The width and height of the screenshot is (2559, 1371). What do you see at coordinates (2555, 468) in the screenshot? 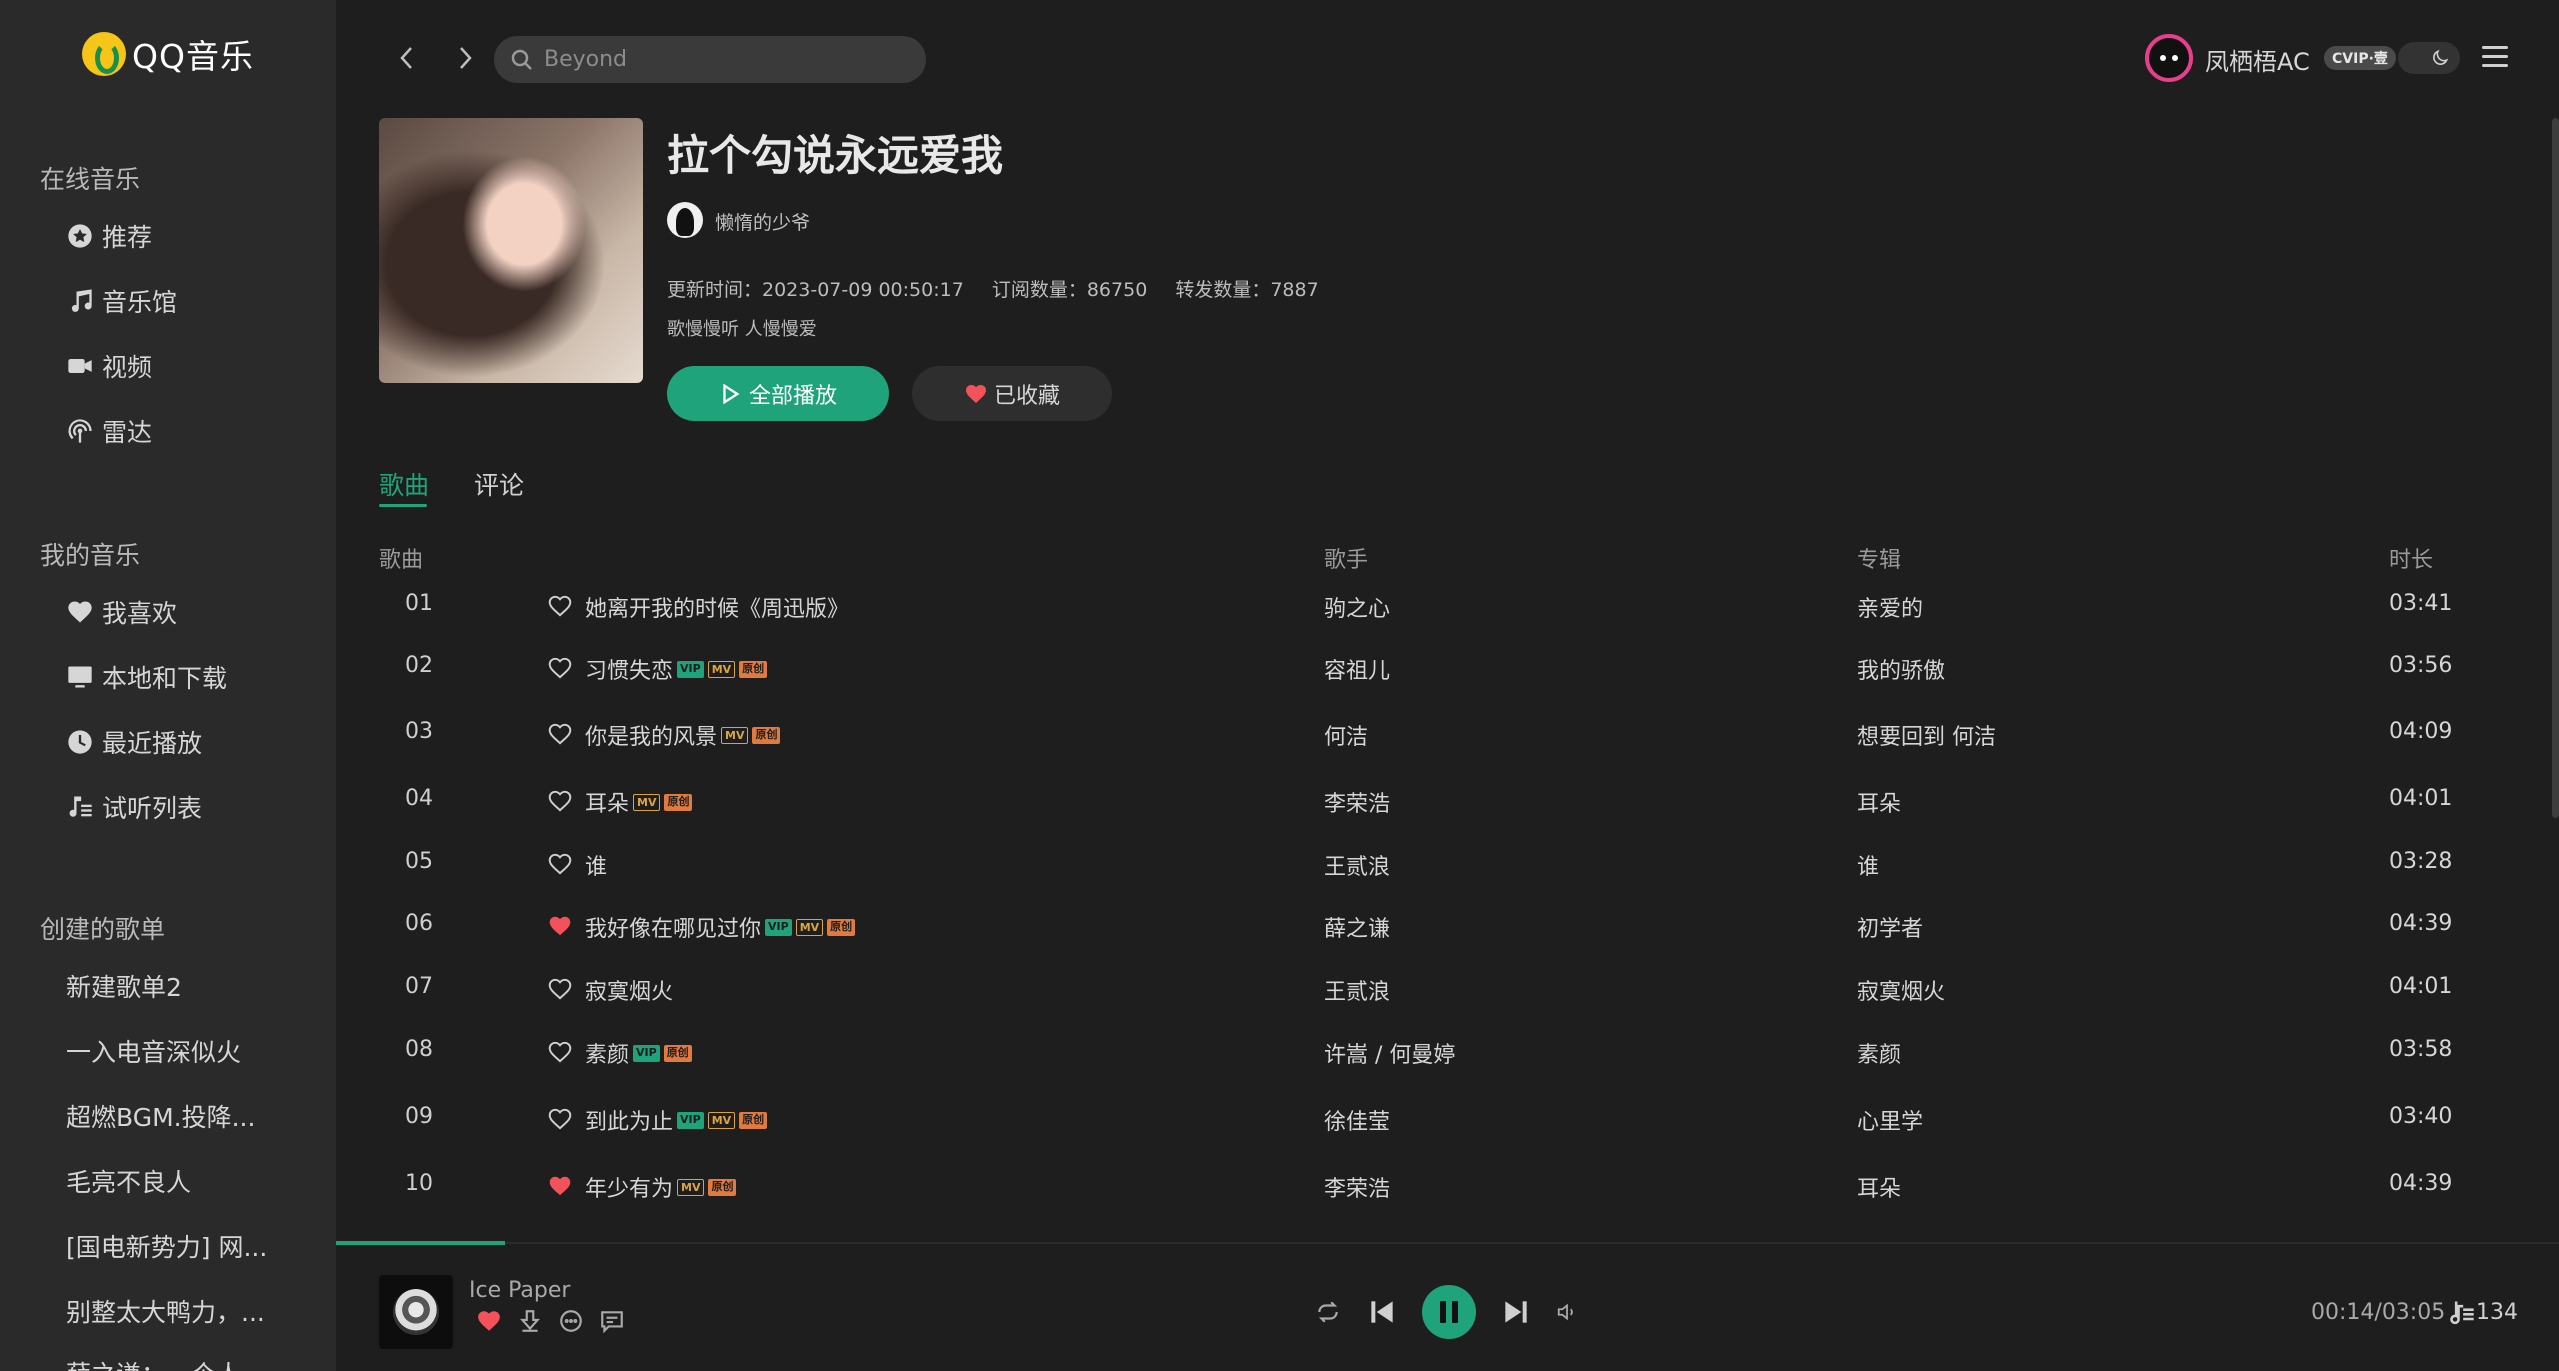
I see `scrollbar` at bounding box center [2555, 468].